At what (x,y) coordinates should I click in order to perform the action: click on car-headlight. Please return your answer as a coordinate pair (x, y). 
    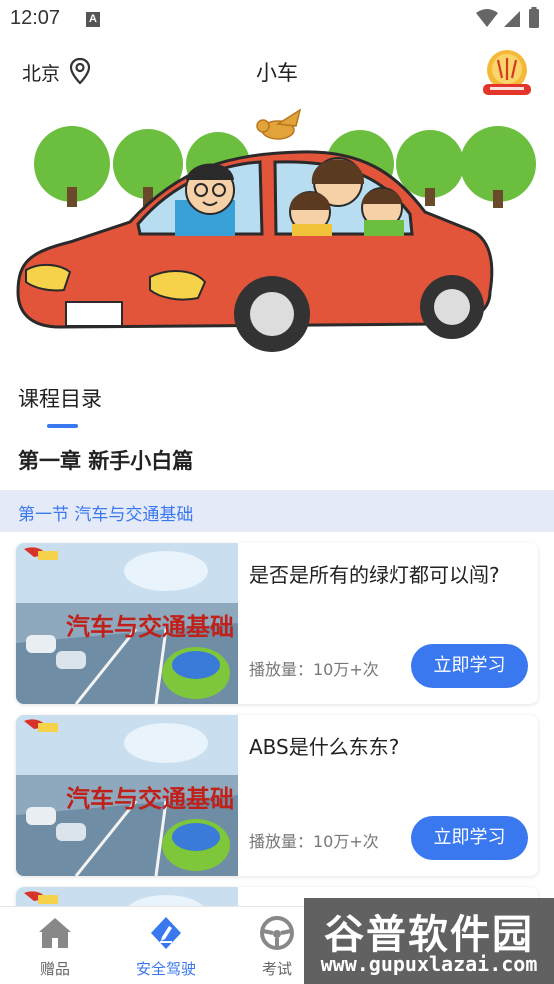
    Looking at the image, I should click on (48, 278).